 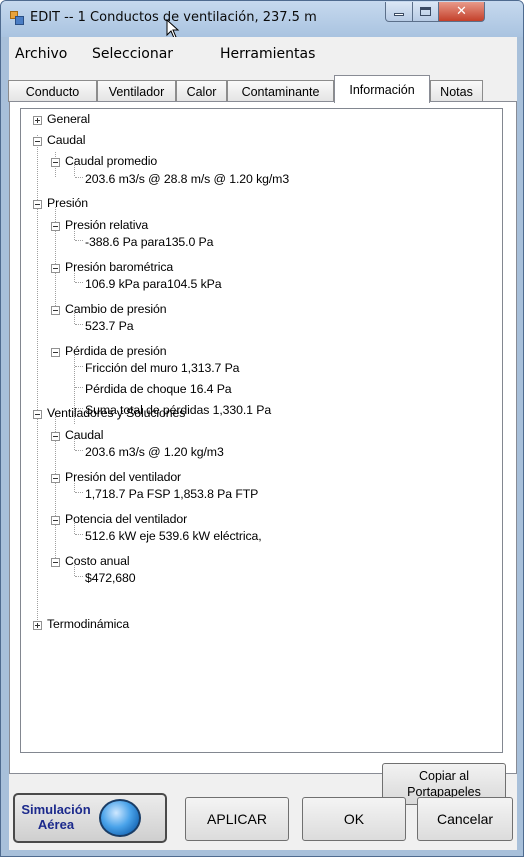 I want to click on tree-node-ventiladores: Ventiladores y Soluciones, so click(x=116, y=413).